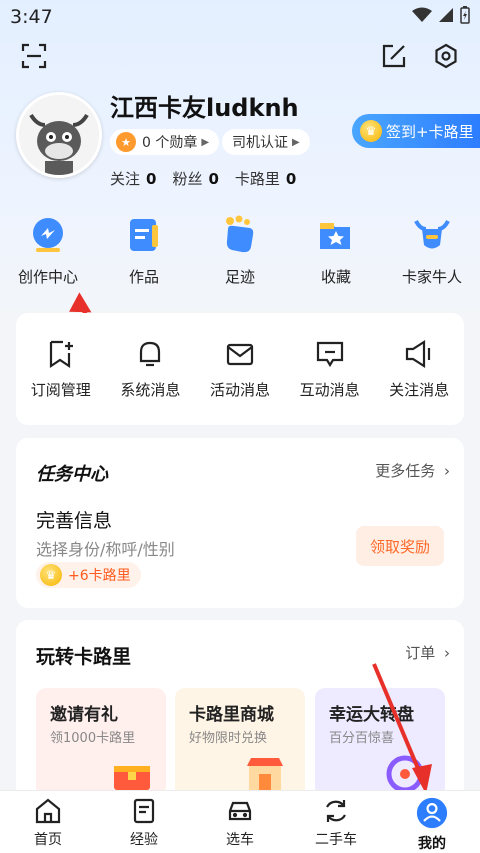  I want to click on quick-creation-center: 创作中心, so click(48, 249).